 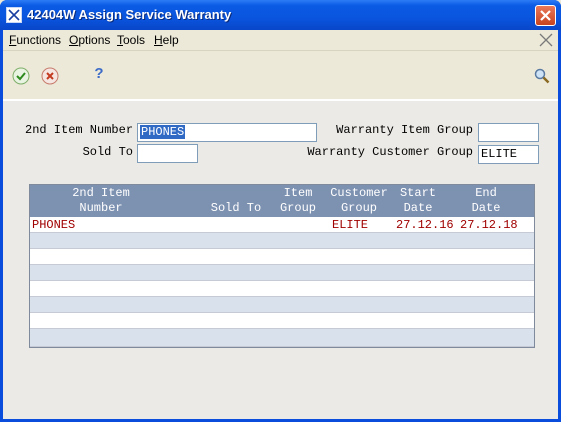 What do you see at coordinates (425, 225) in the screenshot?
I see `cell-start-date: 27.12.16` at bounding box center [425, 225].